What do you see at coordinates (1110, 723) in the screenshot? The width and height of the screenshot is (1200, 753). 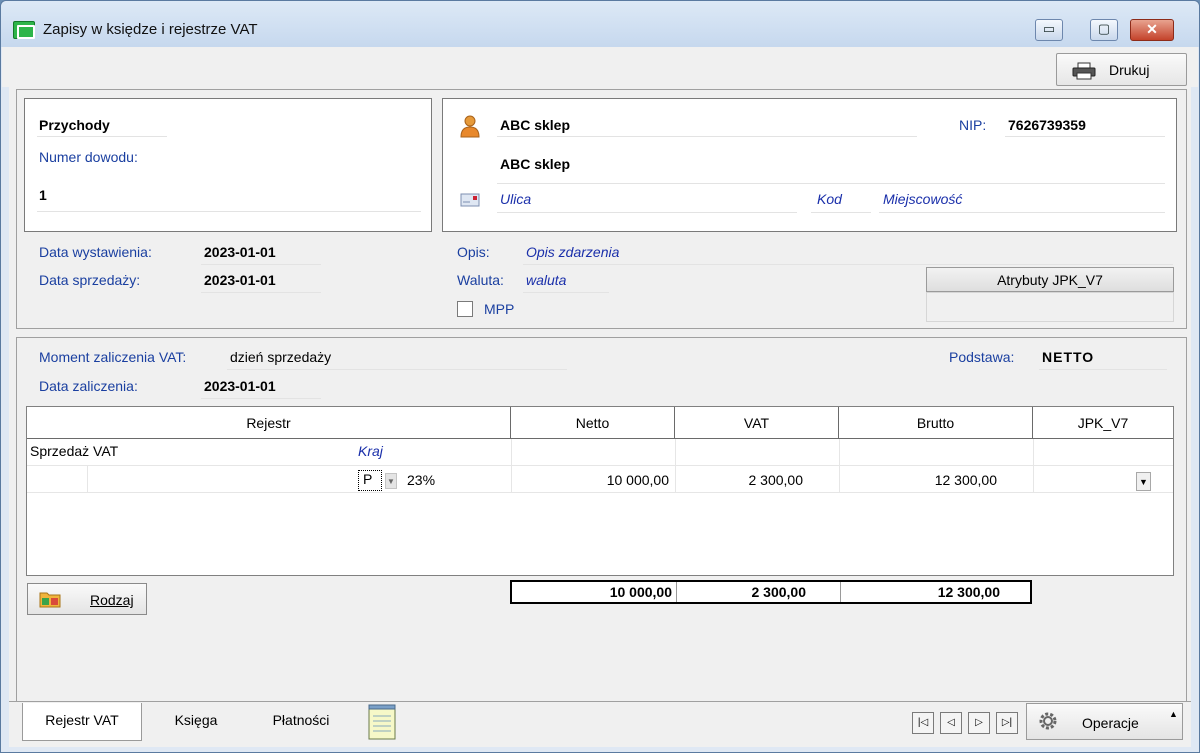 I see `operations-label: Operacje` at bounding box center [1110, 723].